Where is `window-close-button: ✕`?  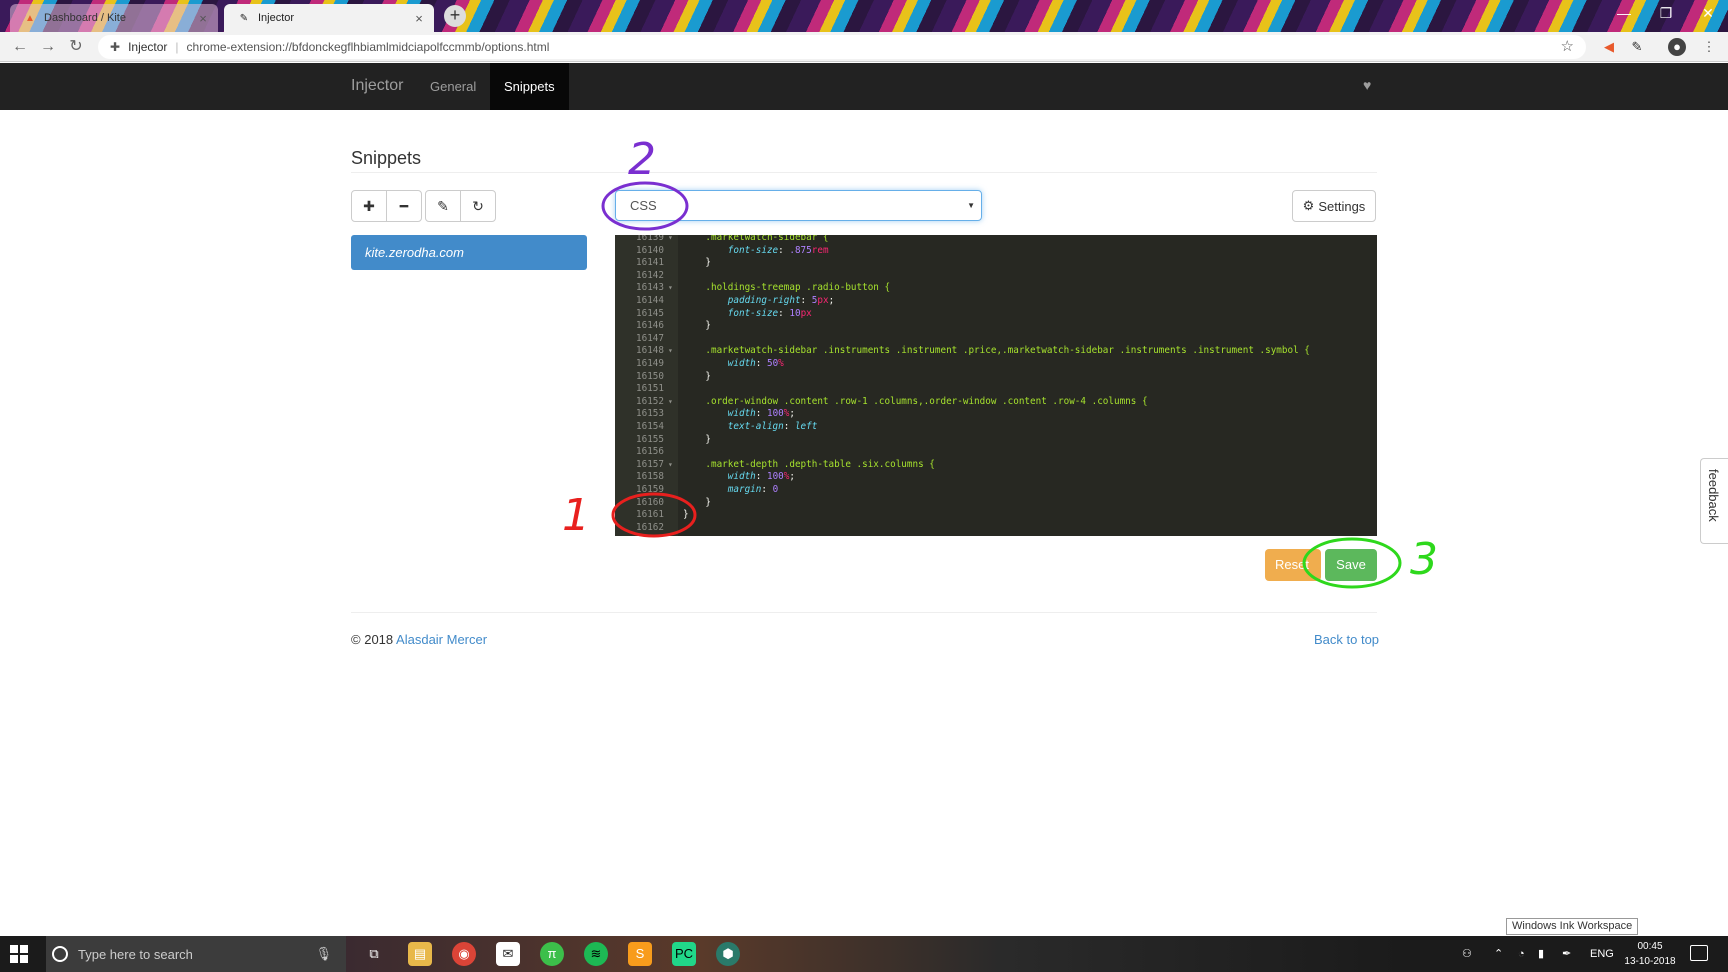 window-close-button: ✕ is located at coordinates (1708, 13).